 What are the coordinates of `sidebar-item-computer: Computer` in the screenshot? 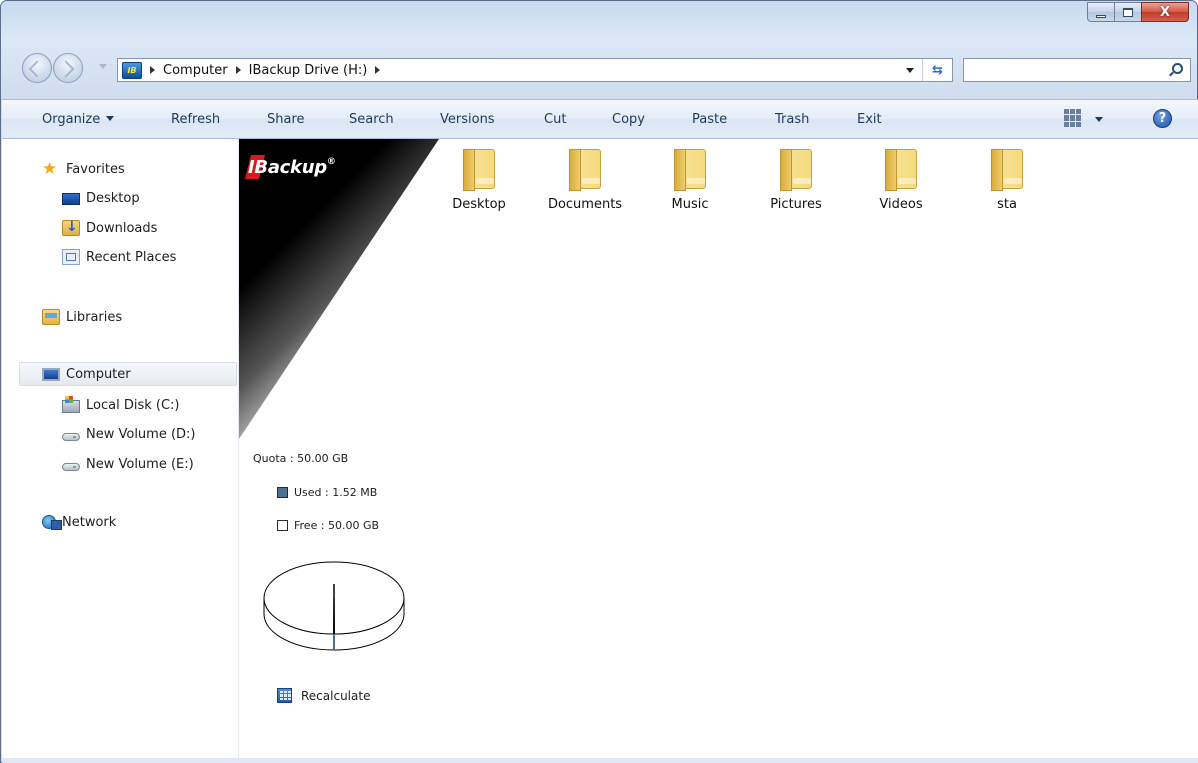 It's located at (128, 374).